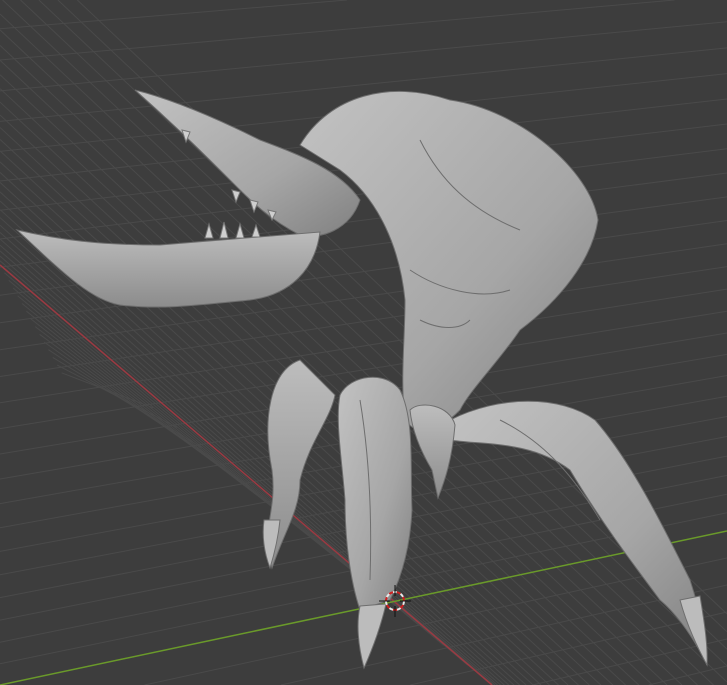  I want to click on front-claw, so click(372, 636).